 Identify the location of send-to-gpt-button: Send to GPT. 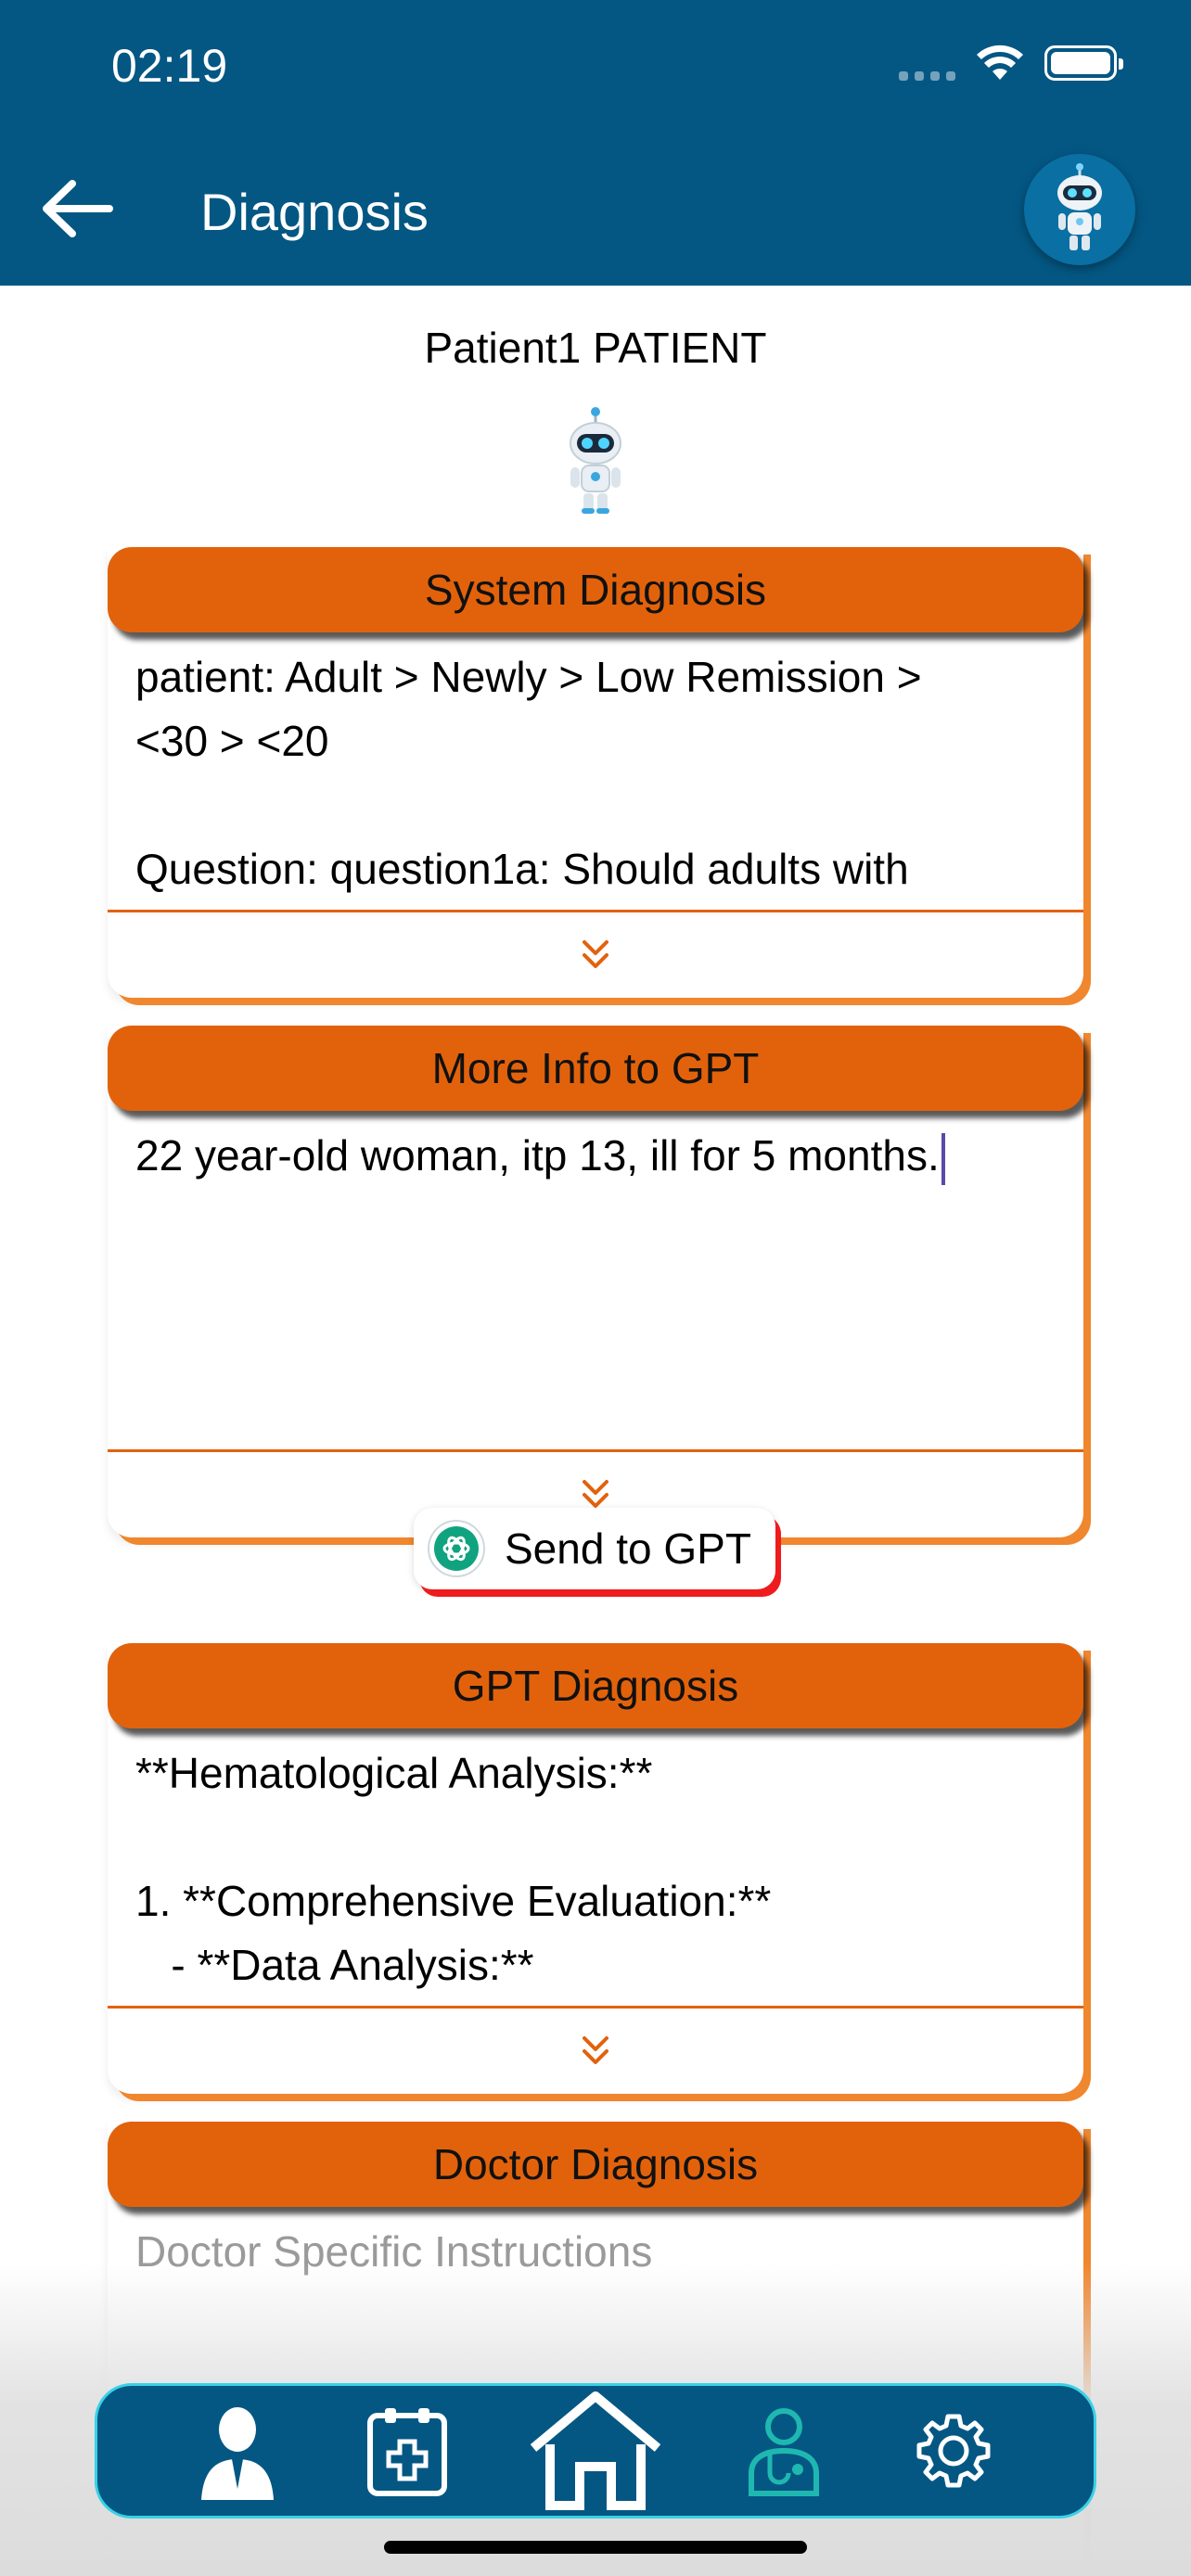
(594, 1548).